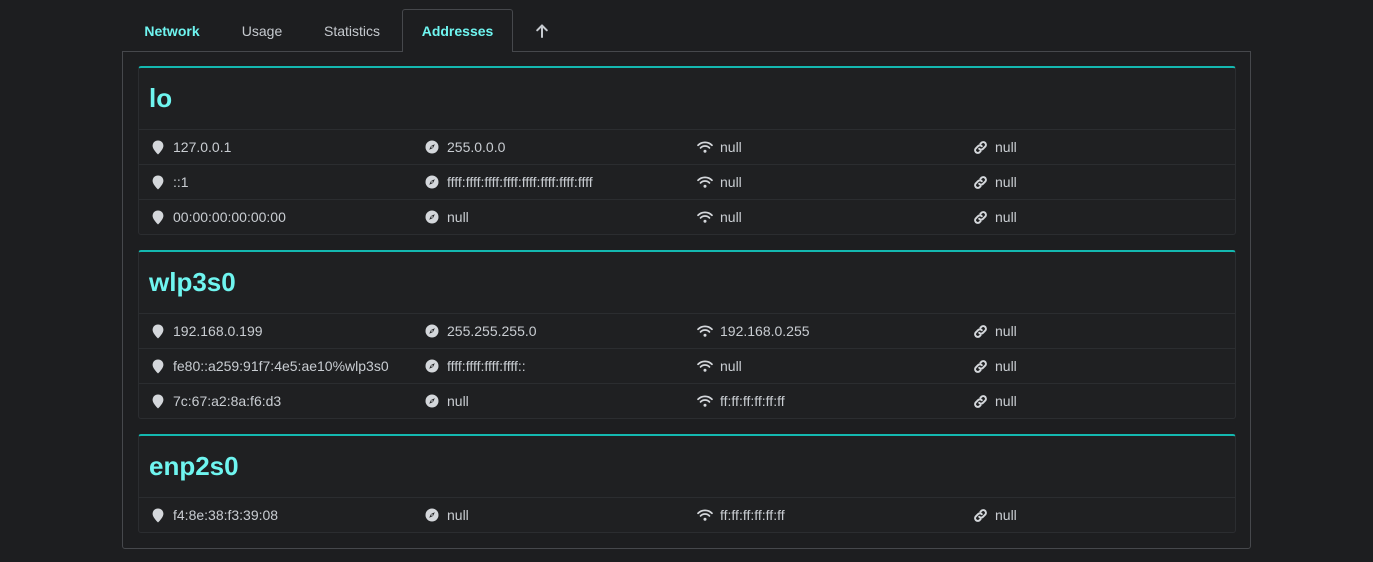  I want to click on address-cell: ::1, so click(169, 182).